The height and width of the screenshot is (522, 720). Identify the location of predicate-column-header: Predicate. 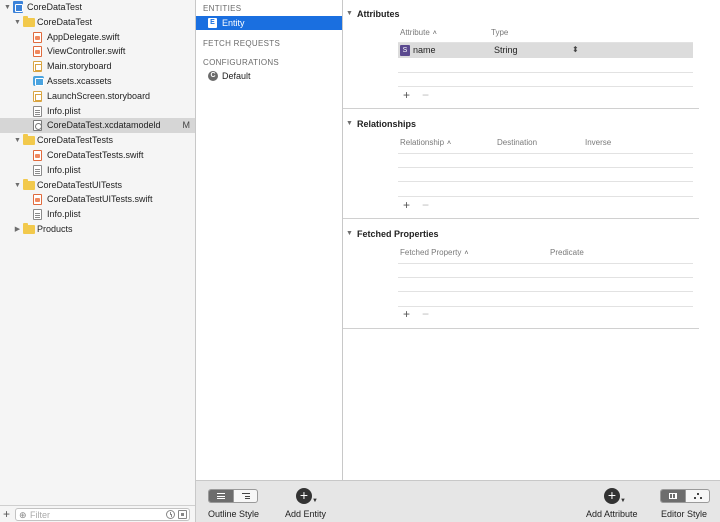
(567, 252).